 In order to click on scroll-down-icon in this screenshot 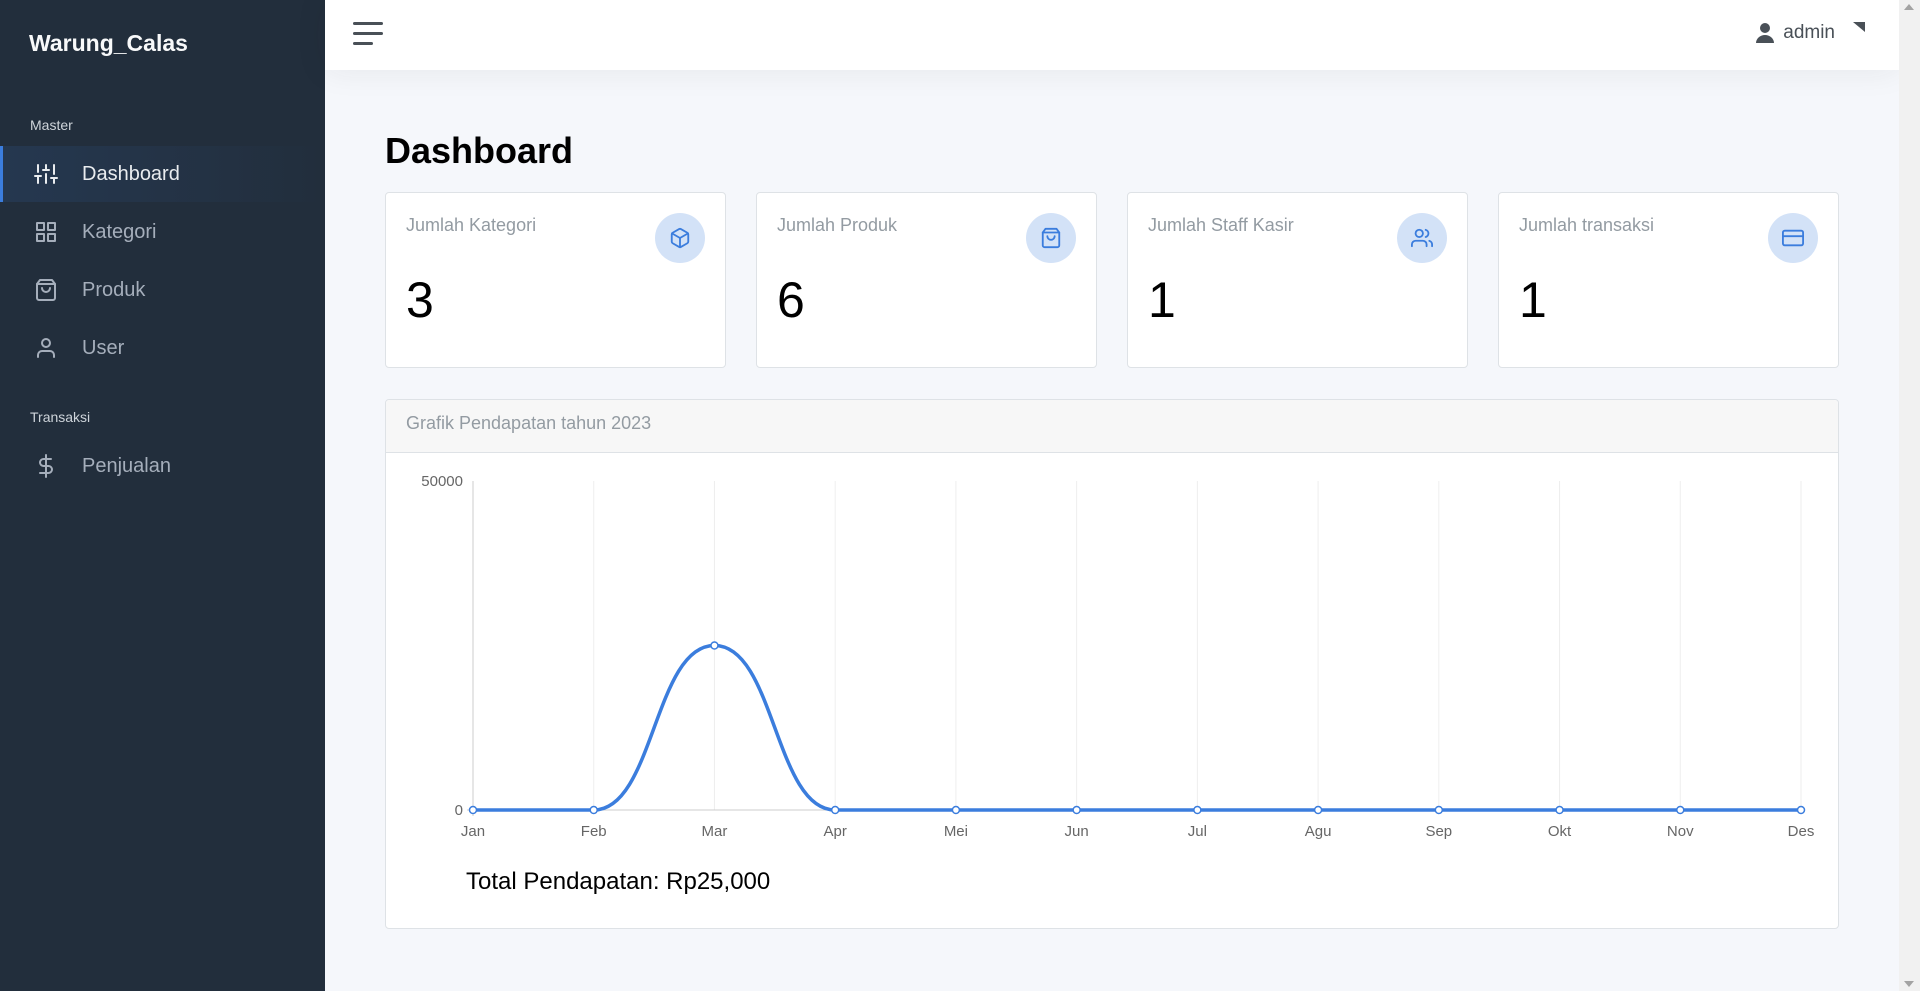, I will do `click(1909, 984)`.